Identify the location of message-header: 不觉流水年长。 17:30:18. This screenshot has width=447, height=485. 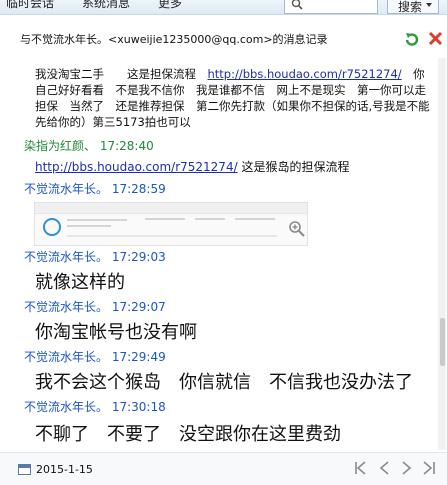
(95, 406).